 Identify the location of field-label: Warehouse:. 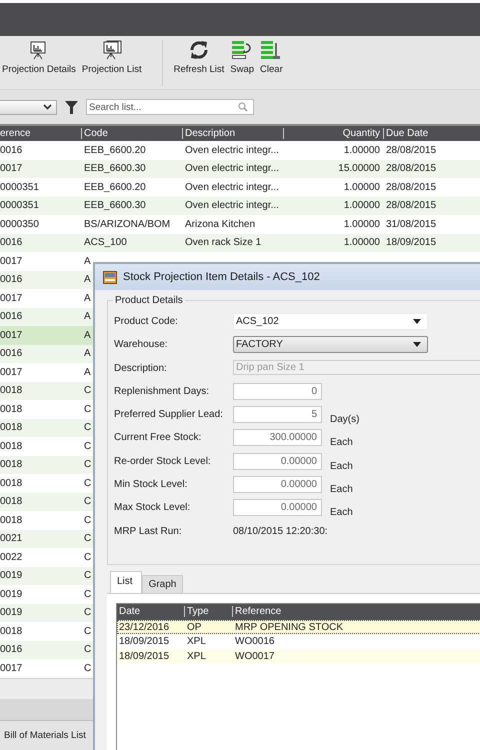
(141, 344).